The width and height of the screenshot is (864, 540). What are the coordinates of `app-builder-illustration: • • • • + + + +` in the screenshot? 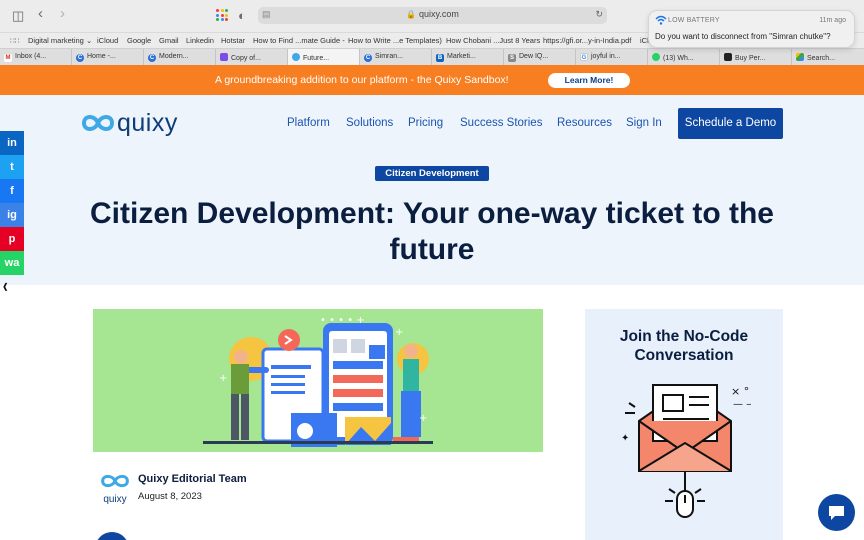 It's located at (318, 381).